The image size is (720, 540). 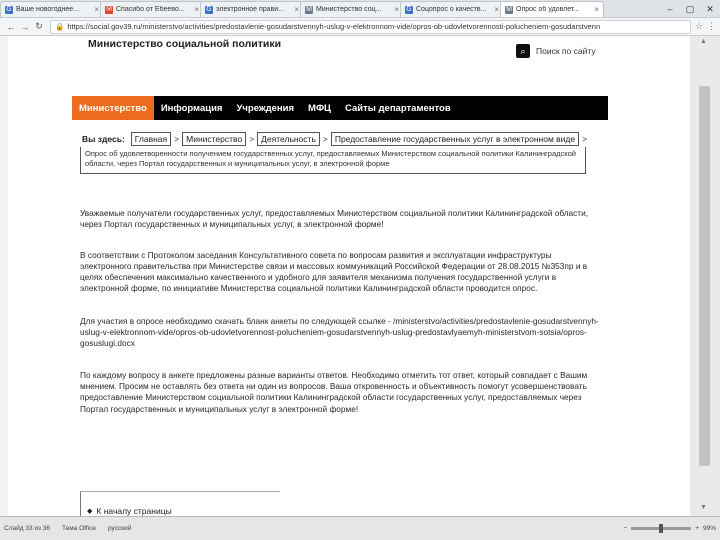 What do you see at coordinates (184, 44) in the screenshot?
I see `site-title: Министерство социальной политики` at bounding box center [184, 44].